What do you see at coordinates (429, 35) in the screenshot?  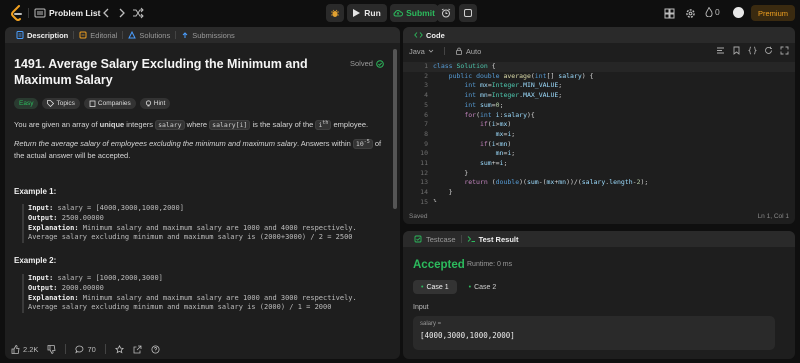 I see `tab-code: Code` at bounding box center [429, 35].